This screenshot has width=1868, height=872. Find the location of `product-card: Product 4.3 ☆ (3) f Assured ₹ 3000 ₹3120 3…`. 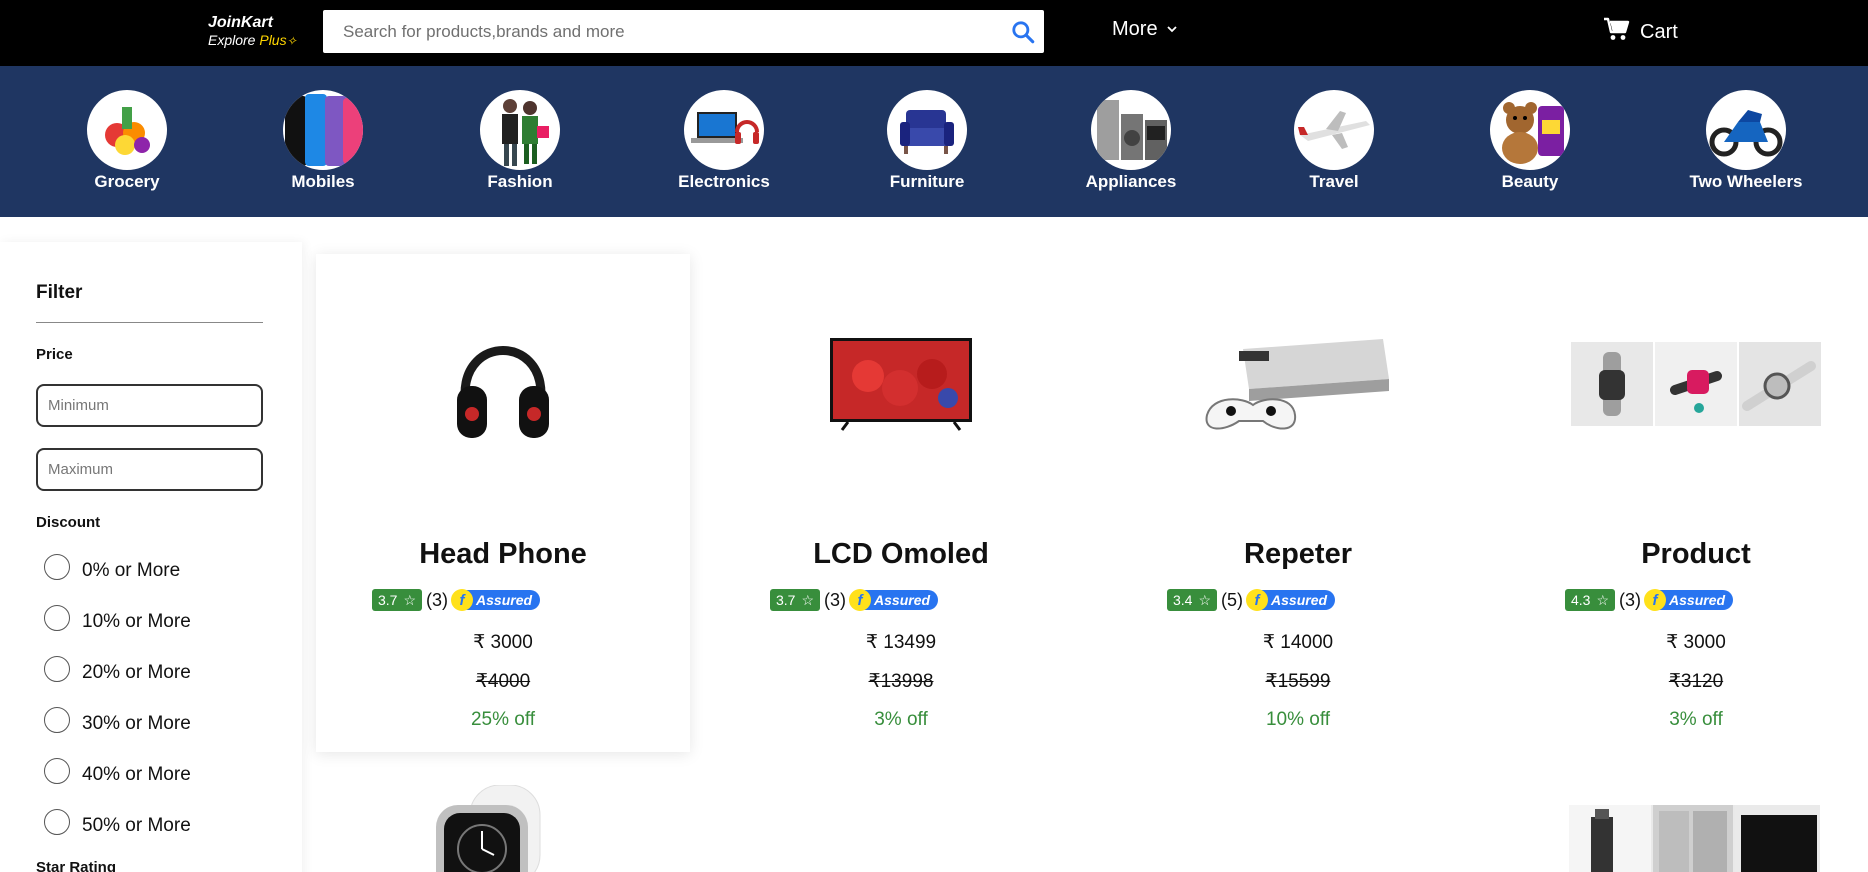

product-card: Product 4.3 ☆ (3) f Assured ₹ 3000 ₹3120 3… is located at coordinates (1688, 503).